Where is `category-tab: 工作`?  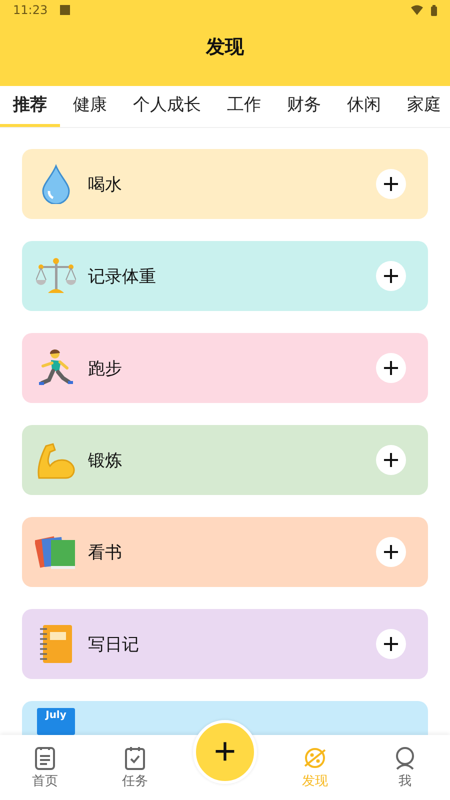
category-tab: 工作 is located at coordinates (244, 106).